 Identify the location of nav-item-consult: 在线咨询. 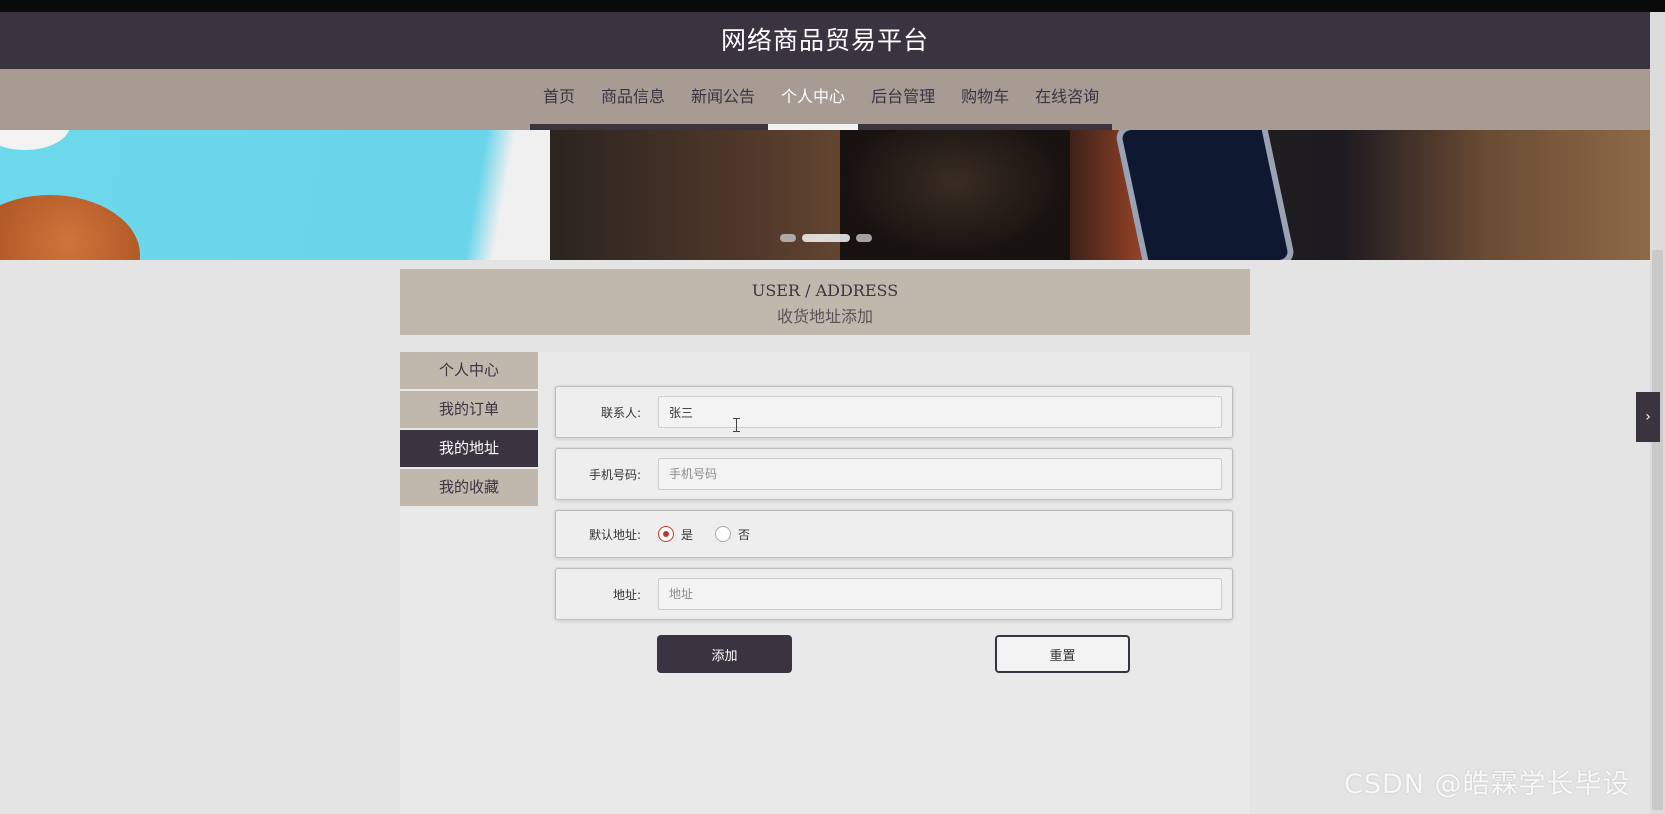
(1067, 99).